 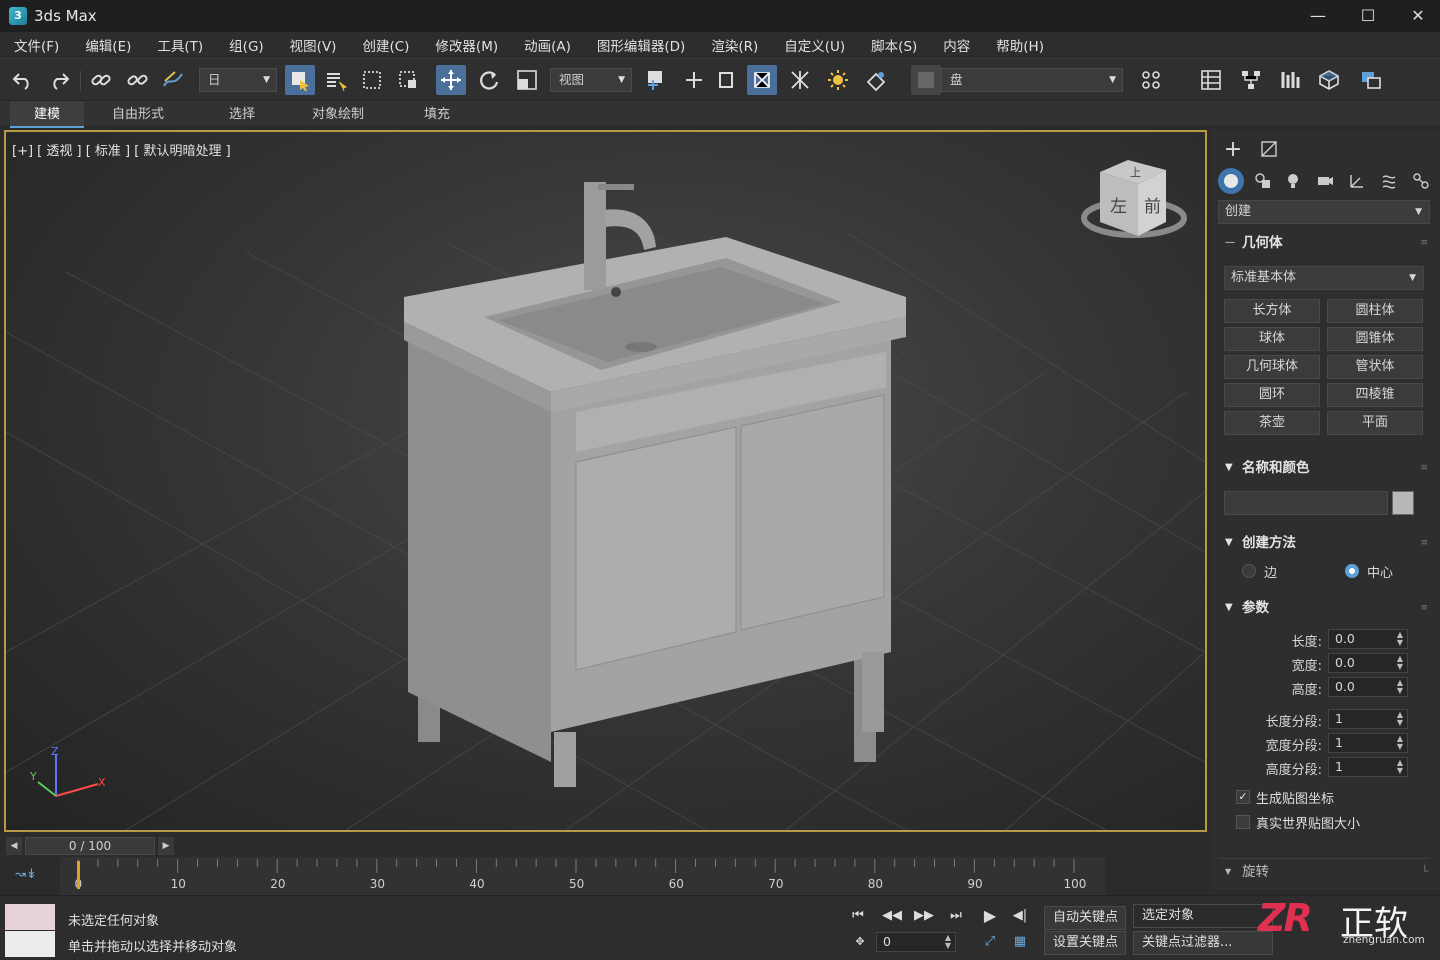 What do you see at coordinates (1272, 423) in the screenshot?
I see `object-type-button: 茶壶` at bounding box center [1272, 423].